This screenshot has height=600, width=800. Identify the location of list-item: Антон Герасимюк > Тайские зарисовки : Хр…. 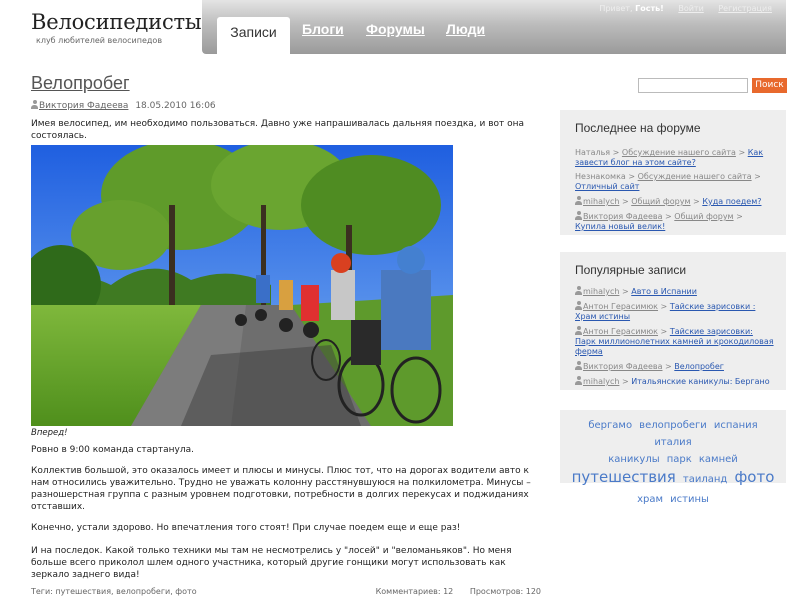
(665, 311).